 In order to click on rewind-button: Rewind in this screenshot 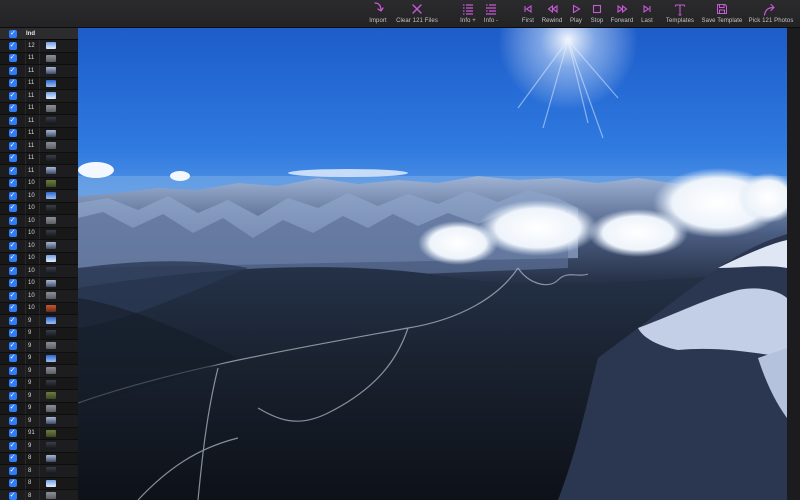, I will do `click(552, 14)`.